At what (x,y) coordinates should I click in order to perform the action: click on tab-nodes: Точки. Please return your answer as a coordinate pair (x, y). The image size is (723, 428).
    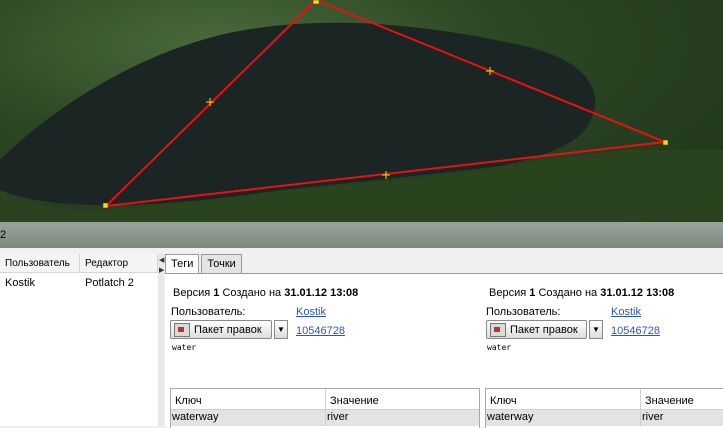
    Looking at the image, I should click on (221, 263).